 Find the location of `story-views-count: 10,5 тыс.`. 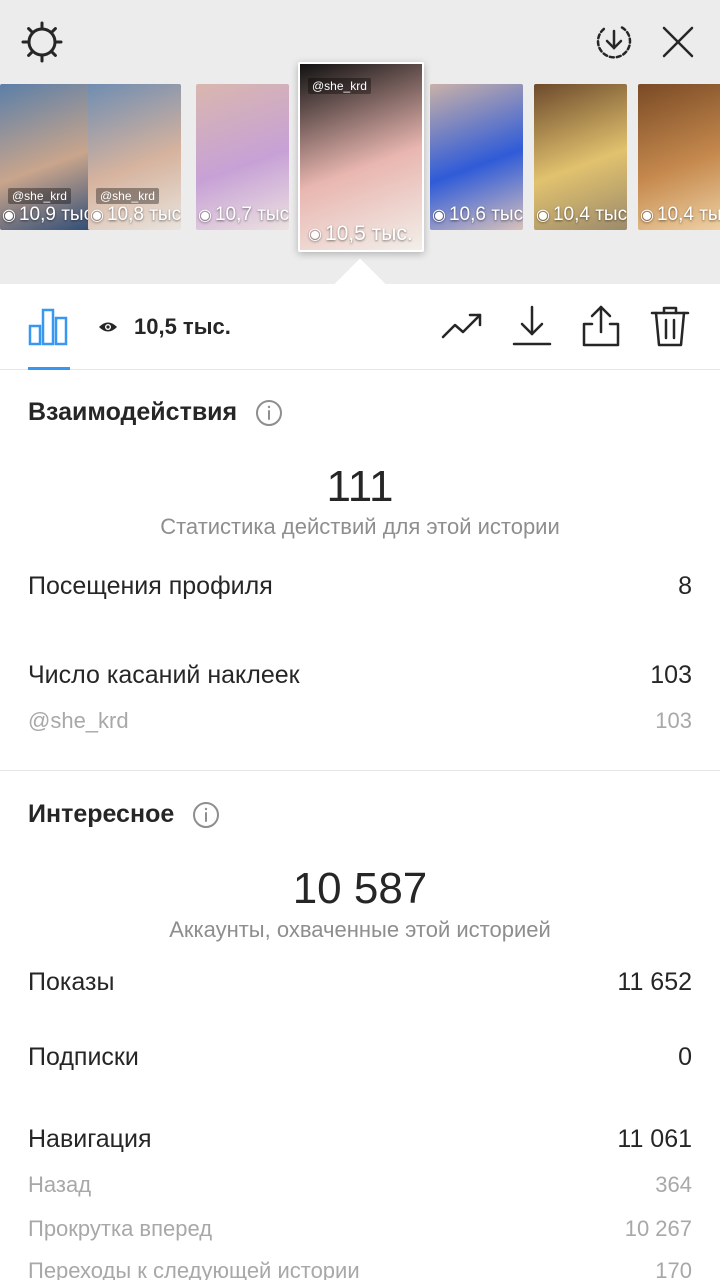

story-views-count: 10,5 тыс. is located at coordinates (368, 233).